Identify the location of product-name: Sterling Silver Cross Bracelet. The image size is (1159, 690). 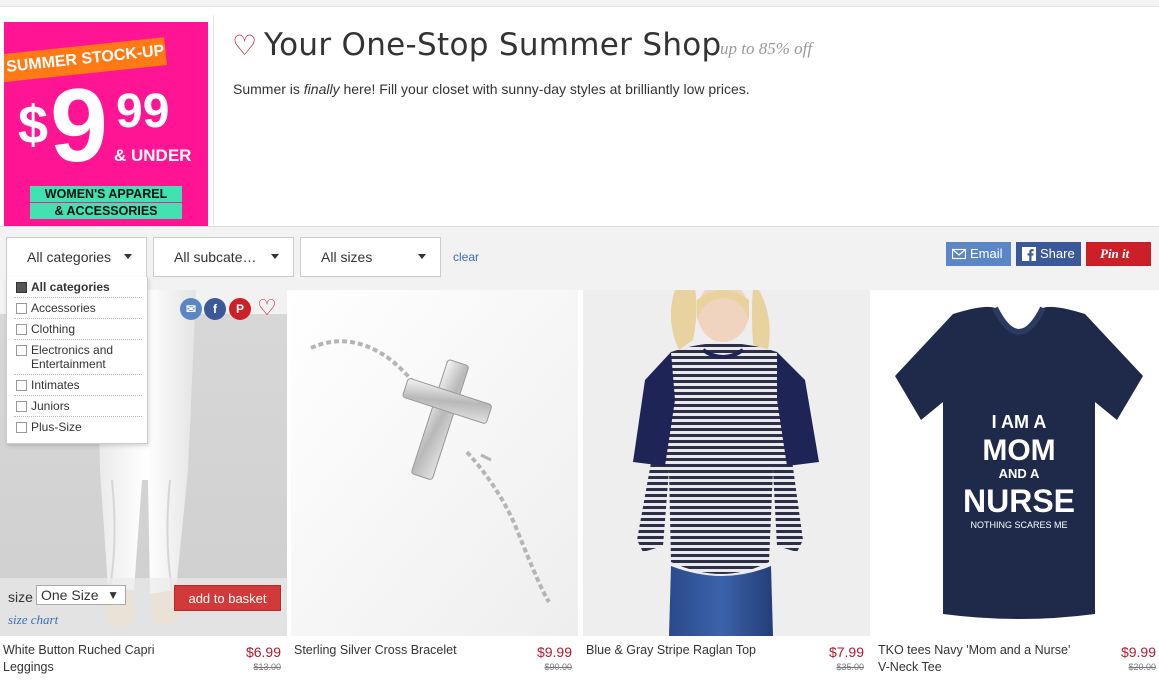
(394, 650).